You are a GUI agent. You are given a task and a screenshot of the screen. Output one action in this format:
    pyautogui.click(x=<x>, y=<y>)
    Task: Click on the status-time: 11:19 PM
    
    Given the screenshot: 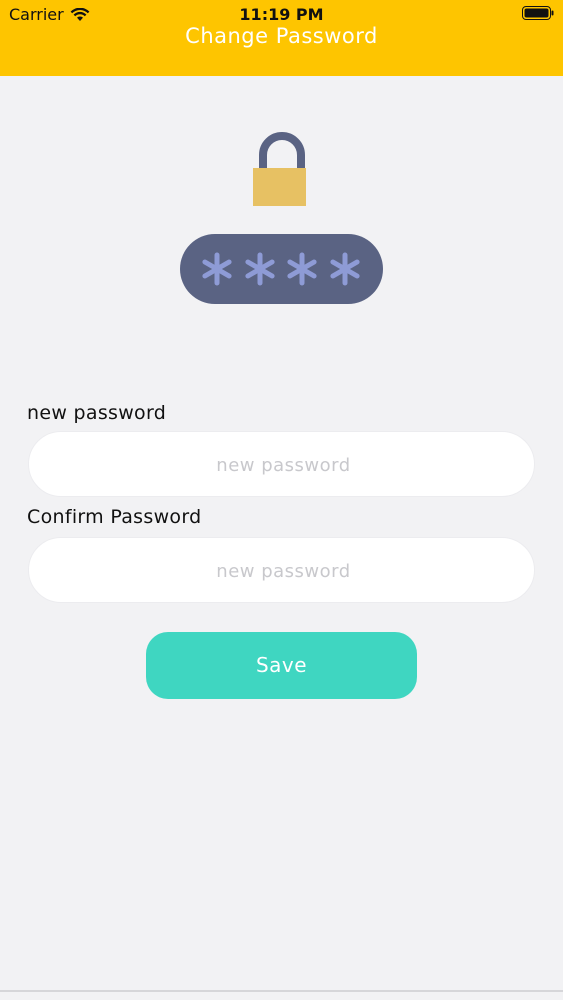 What is the action you would take?
    pyautogui.click(x=281, y=14)
    